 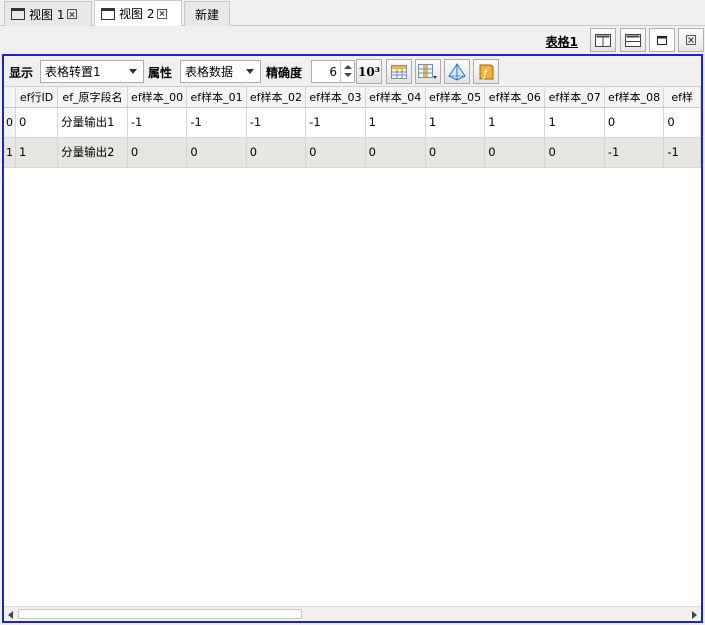 I want to click on table-row: 0 0 分量输出1 -1 -1 -1 -1 1 1 1 1 0 0, so click(x=352, y=122).